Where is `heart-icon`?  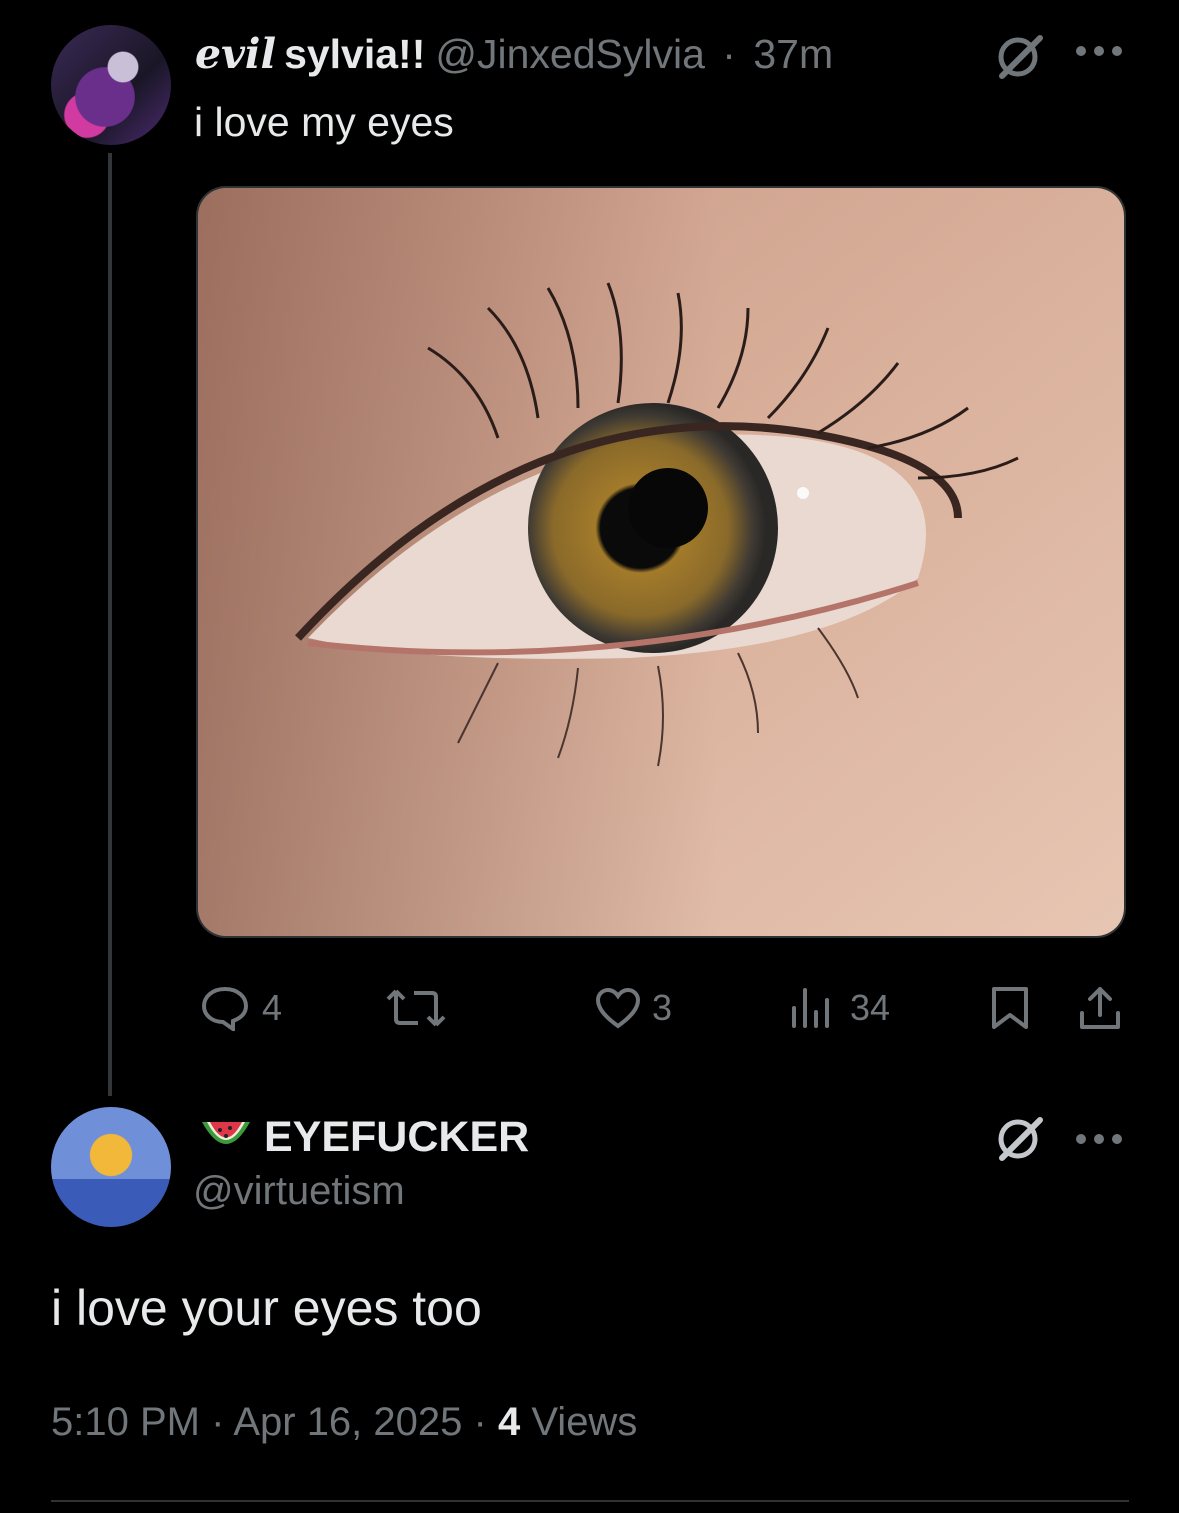
heart-icon is located at coordinates (618, 1008).